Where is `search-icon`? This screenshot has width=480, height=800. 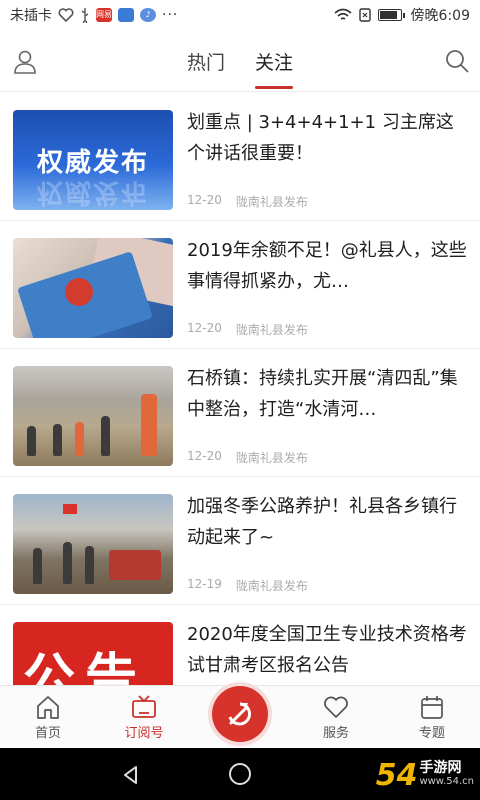 search-icon is located at coordinates (457, 61).